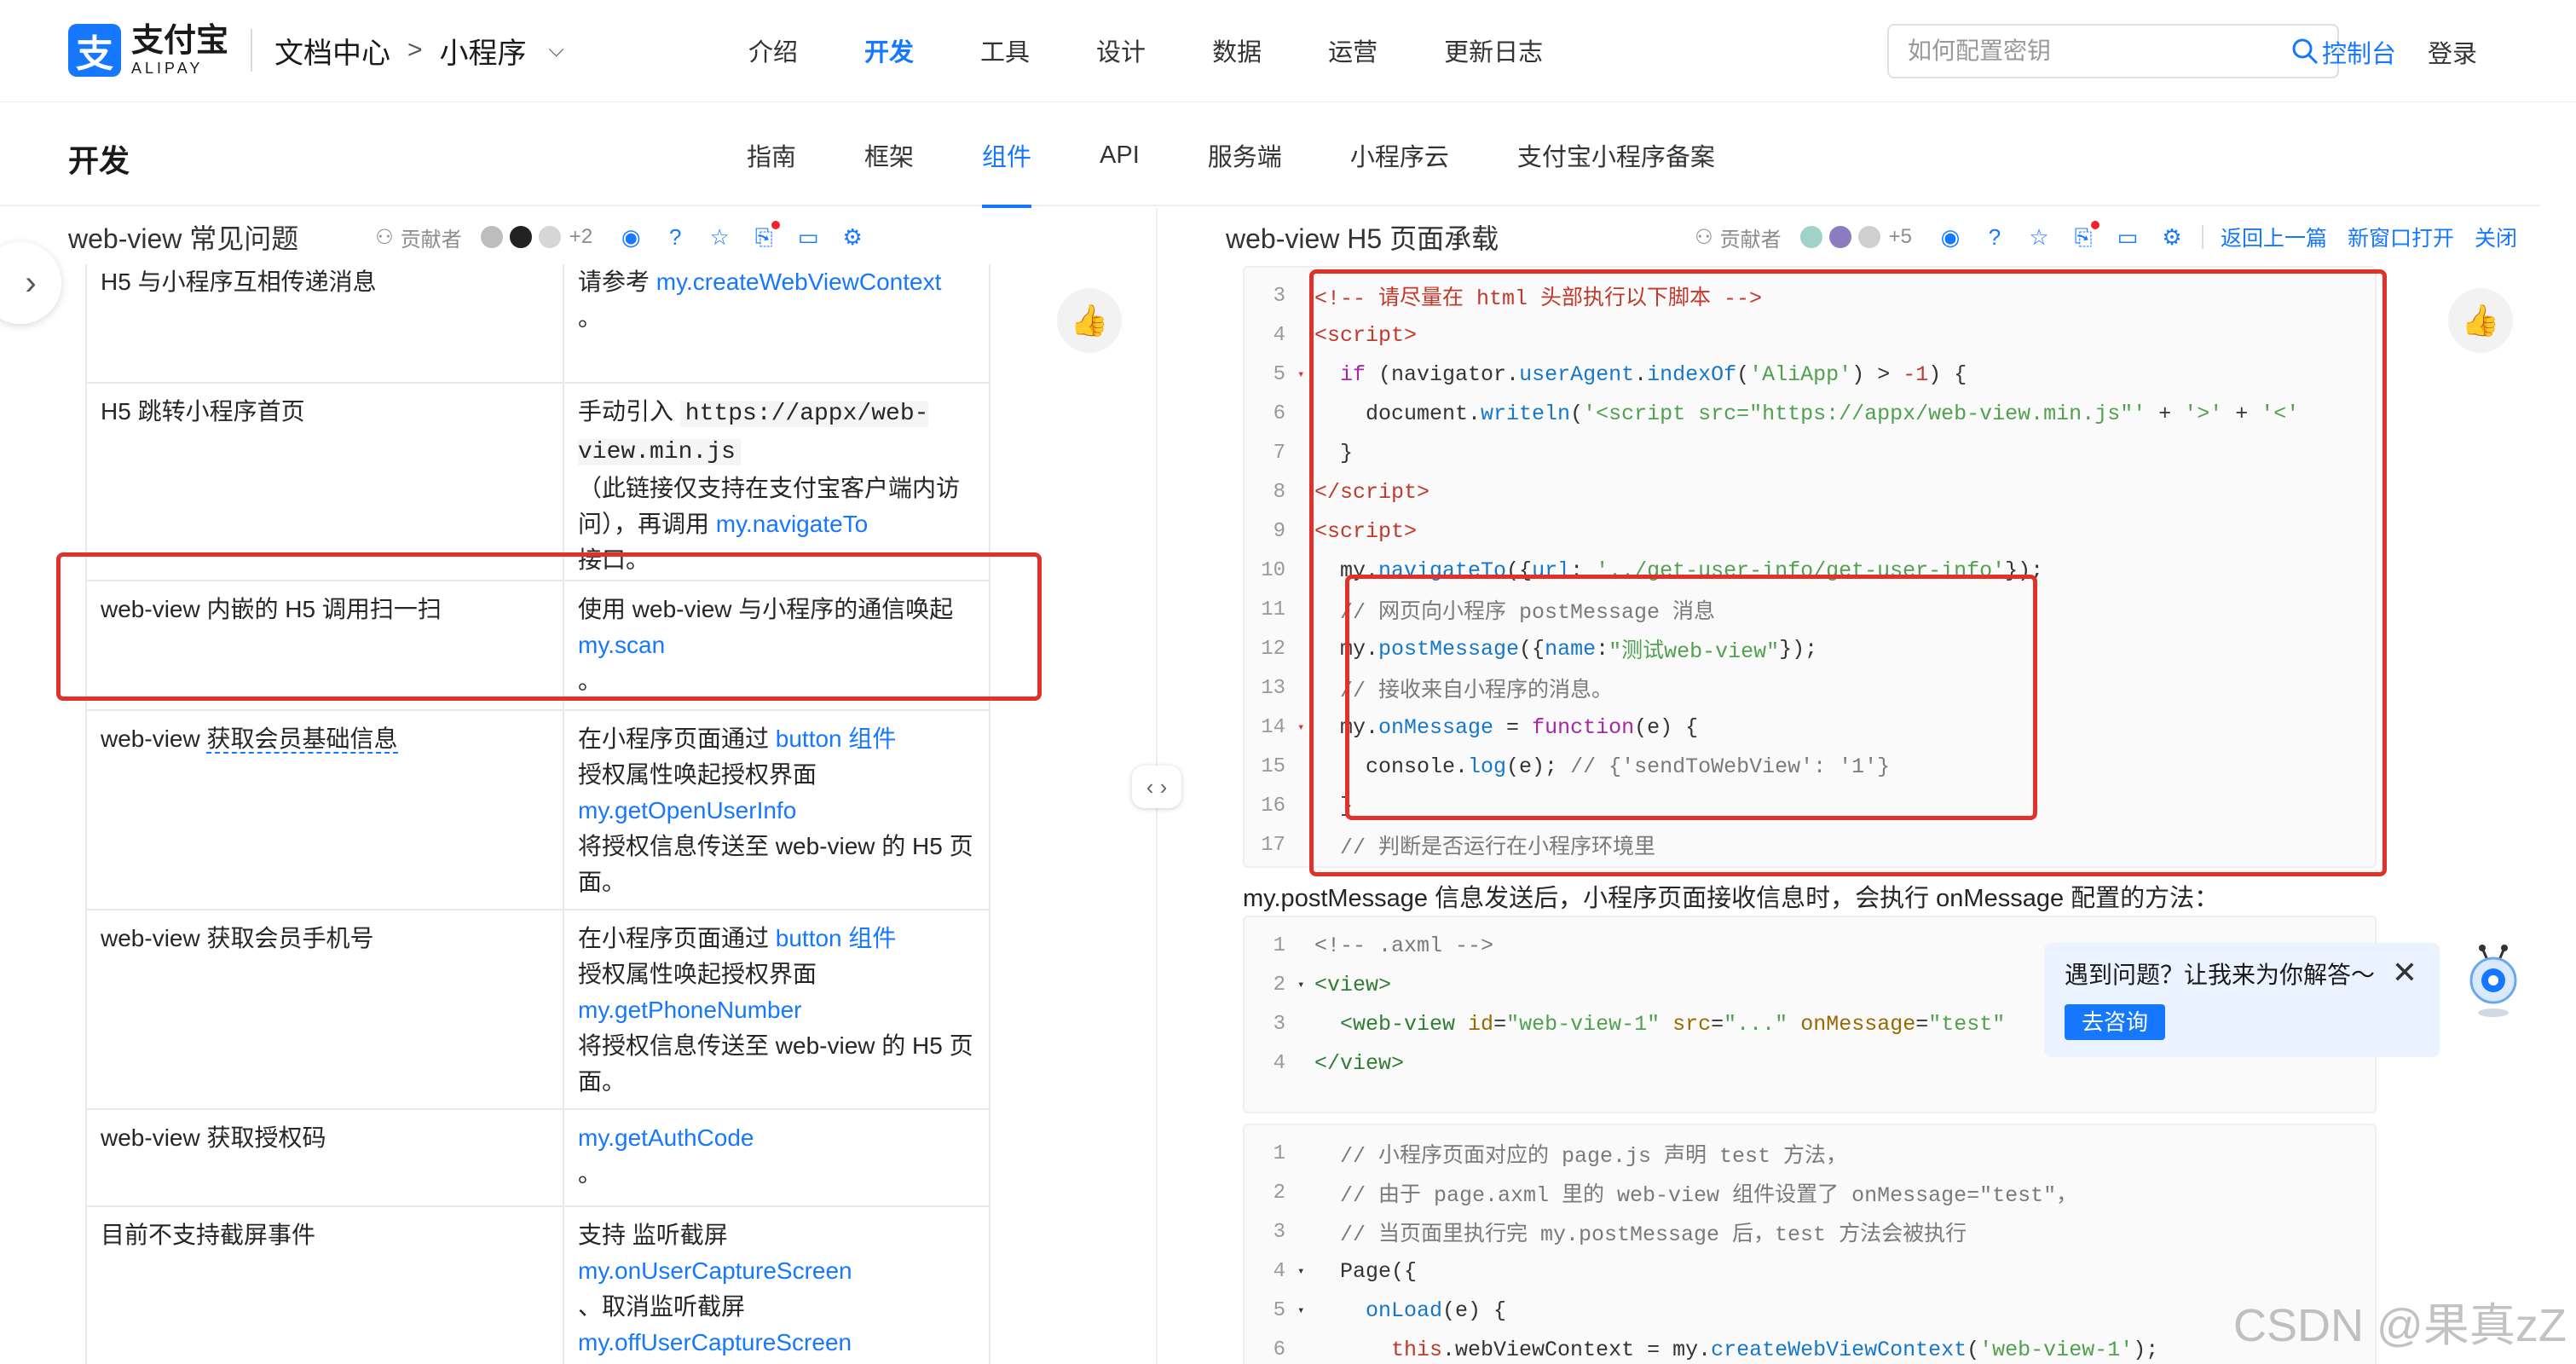  Describe the element at coordinates (1399, 155) in the screenshot. I see `tab-cloud: 小程序云` at that location.